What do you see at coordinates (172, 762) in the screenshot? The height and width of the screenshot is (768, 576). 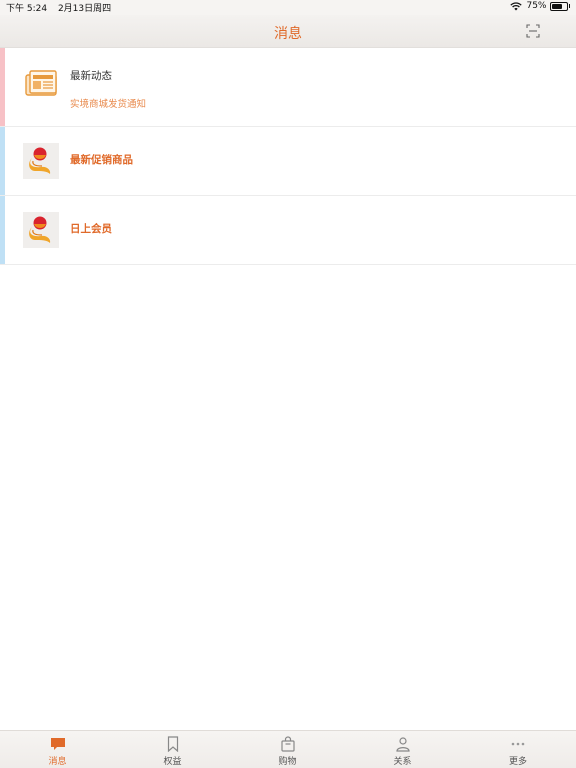 I see `tab-label: 权益` at bounding box center [172, 762].